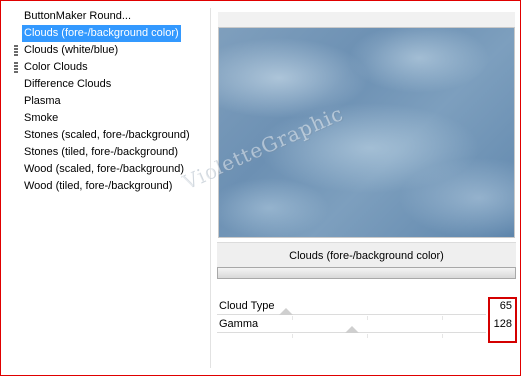  Describe the element at coordinates (247, 306) in the screenshot. I see `param-label: Cloud Type` at that location.